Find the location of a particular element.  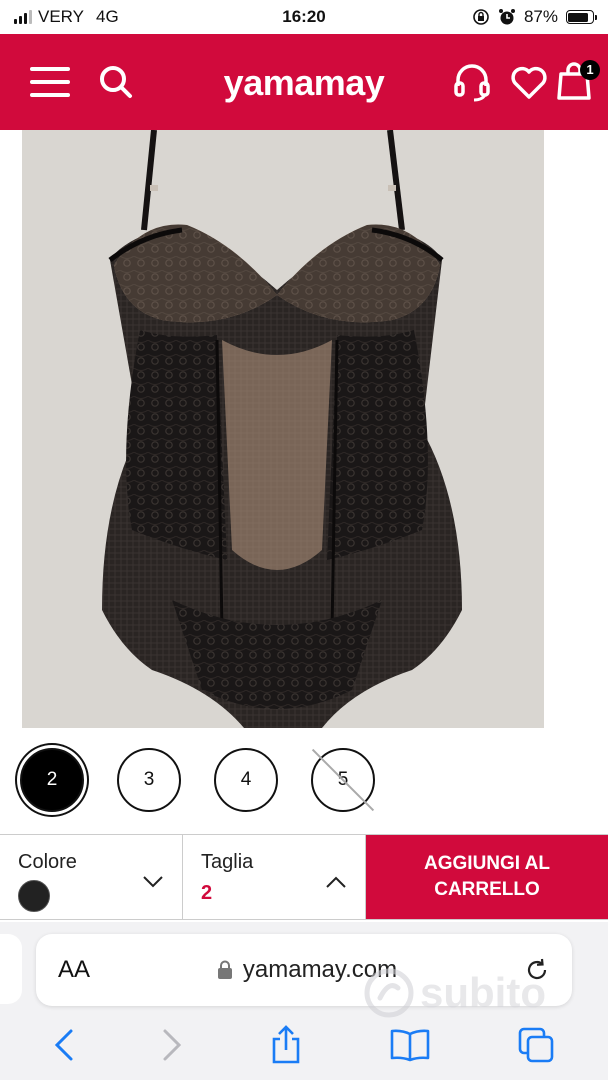

battery-icon is located at coordinates (581, 17).